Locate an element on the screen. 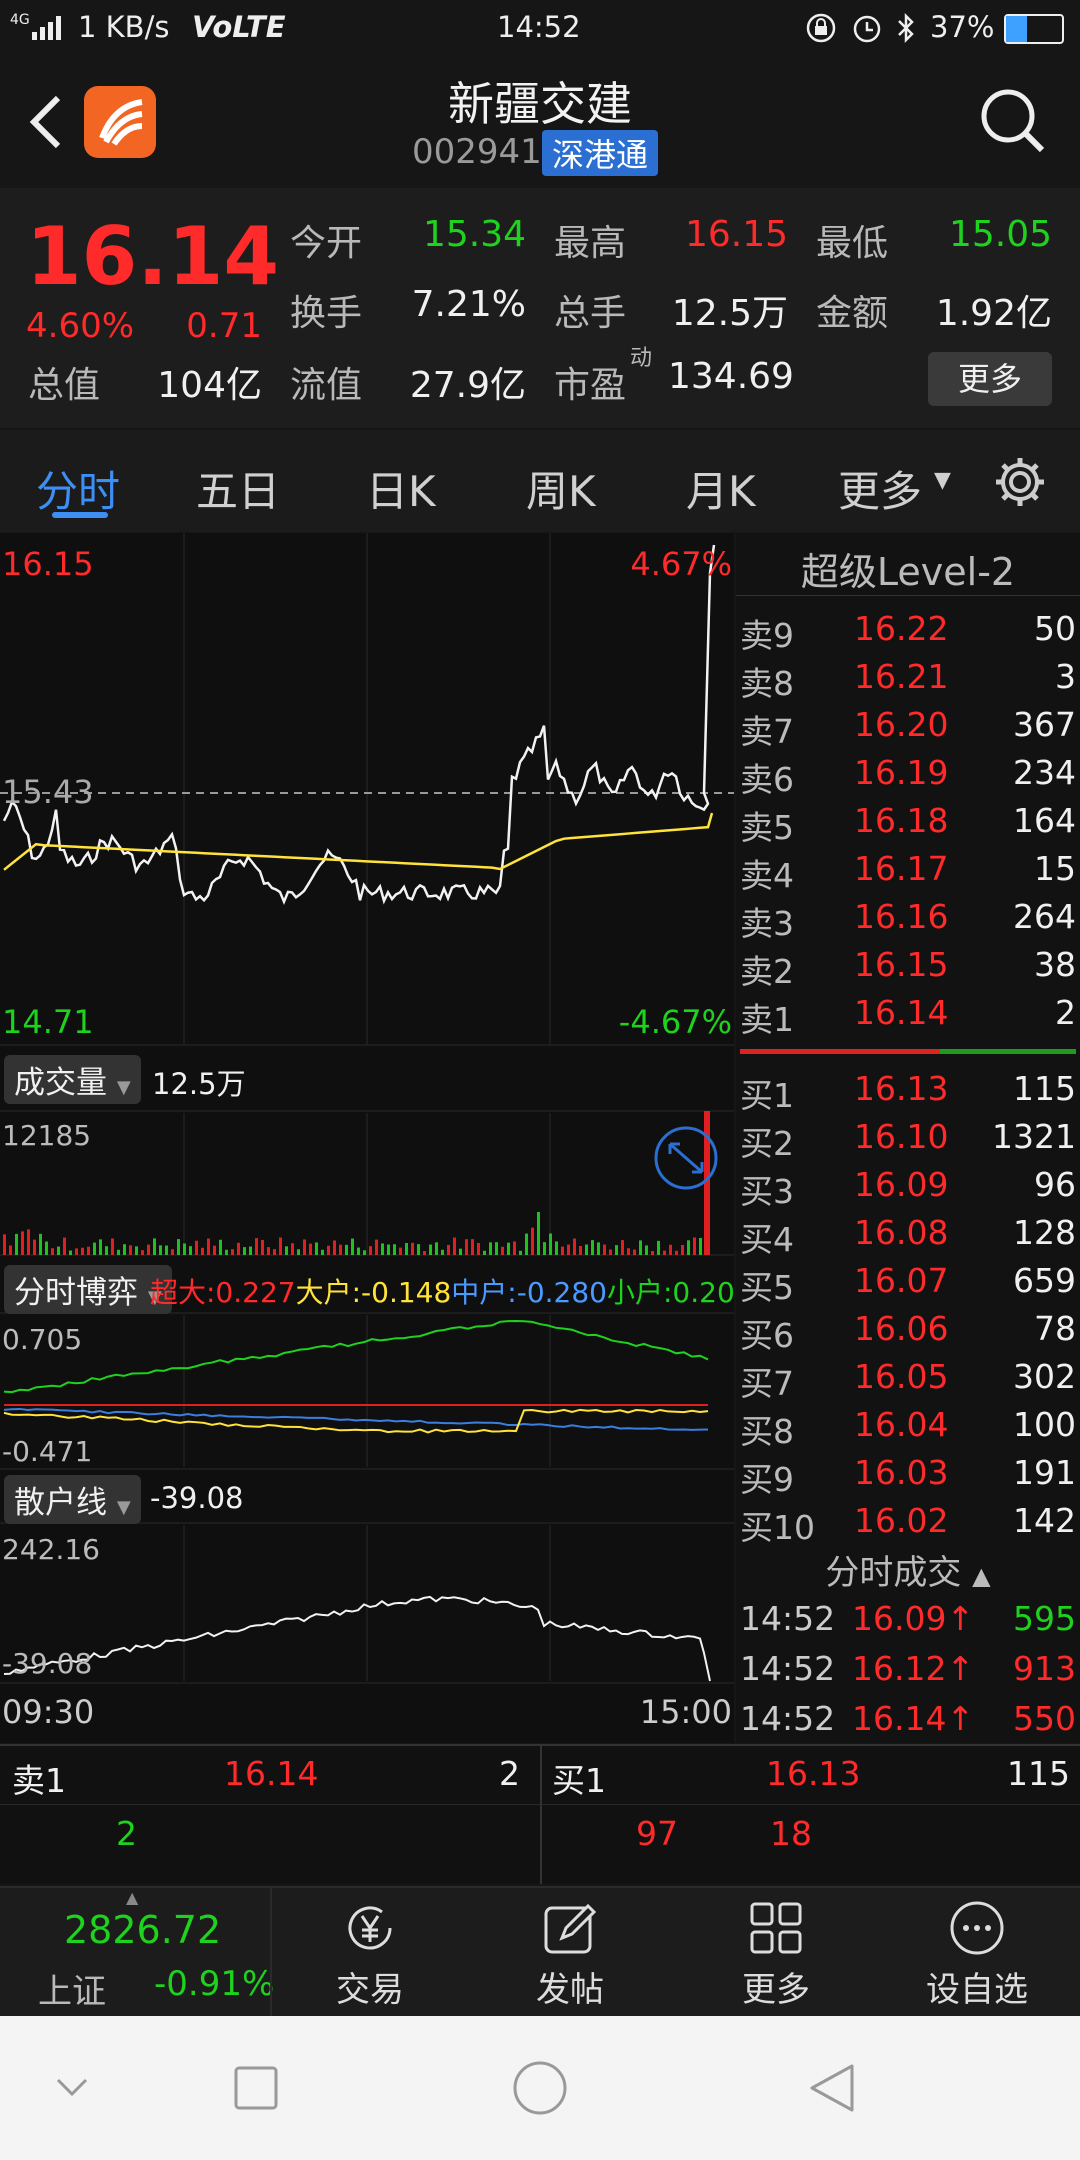 Image resolution: width=1080 pixels, height=2160 pixels. ask-row: 卖7 16.20 367 is located at coordinates (908, 729).